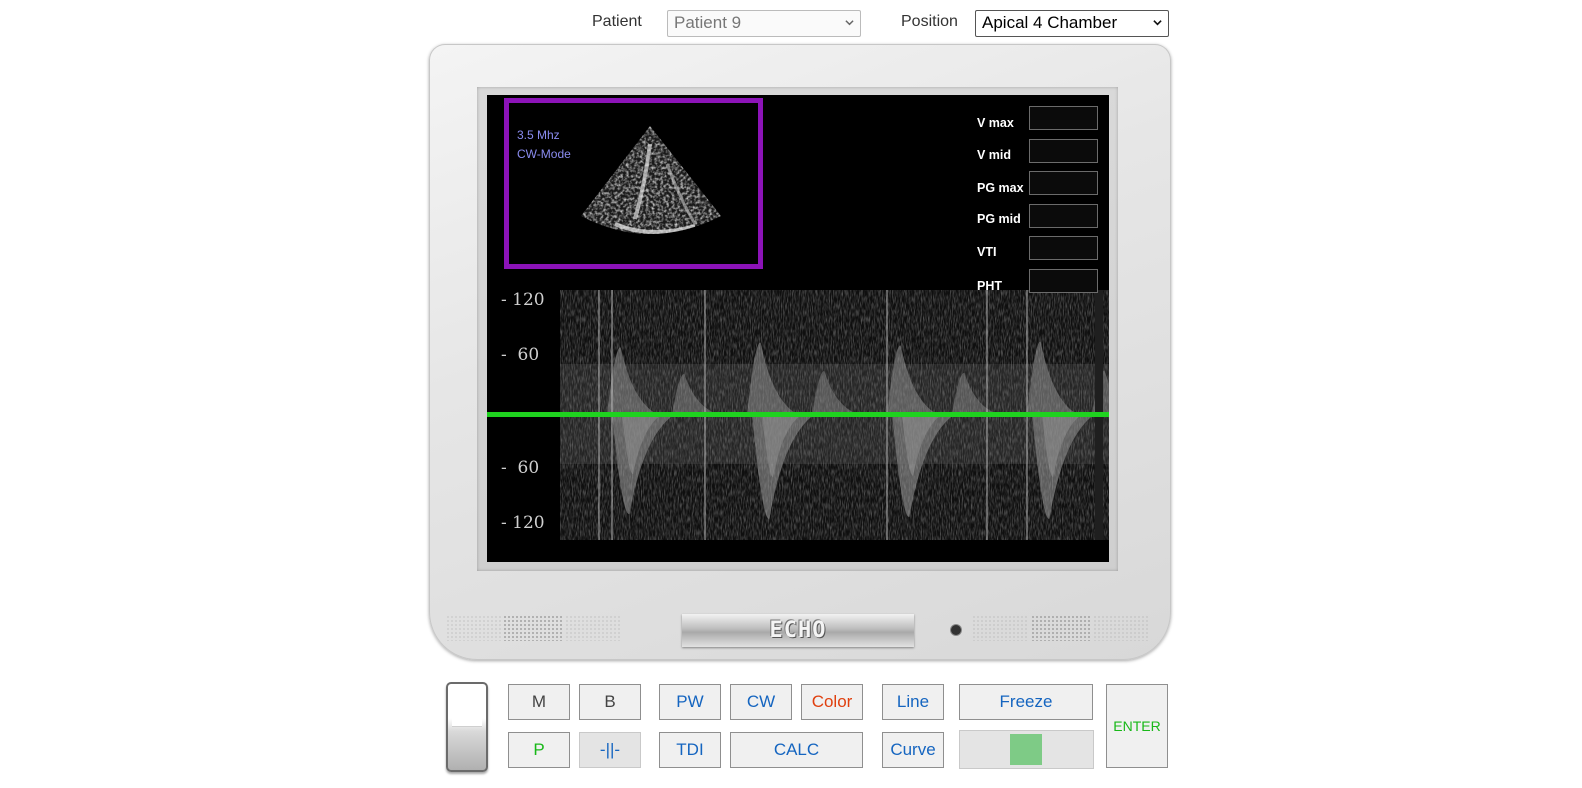 The height and width of the screenshot is (788, 1582). Describe the element at coordinates (473, 628) in the screenshot. I see `speaker-grille-left-outer` at that location.